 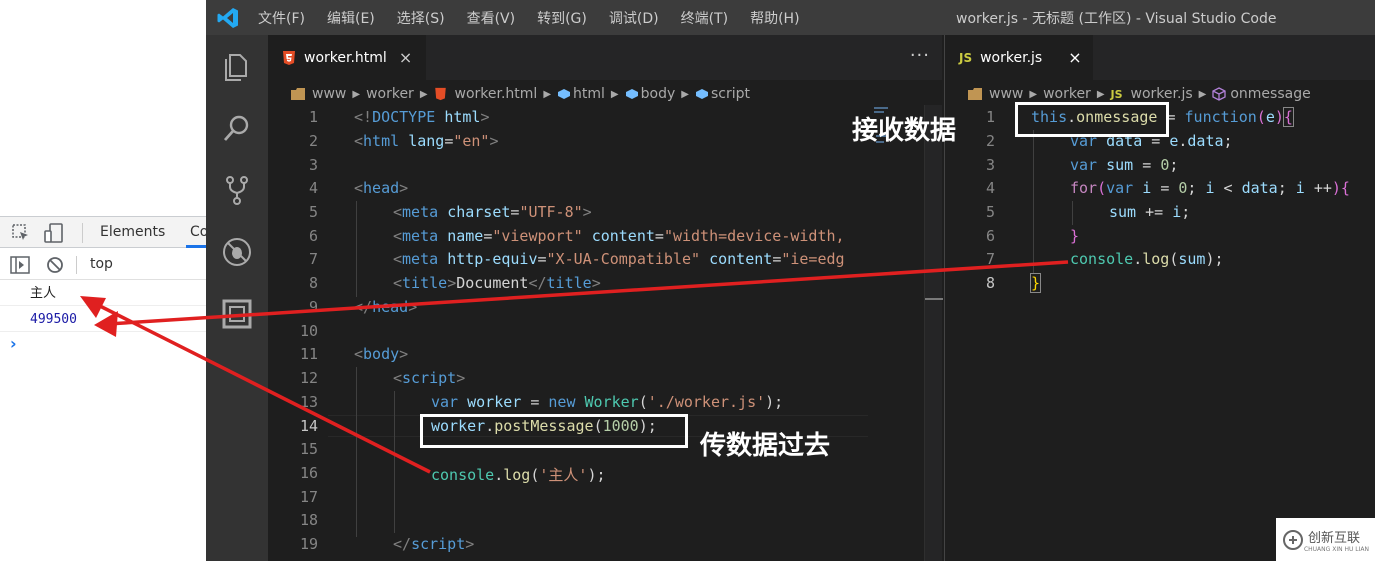 I want to click on menu-edit: 编辑(E), so click(x=351, y=18).